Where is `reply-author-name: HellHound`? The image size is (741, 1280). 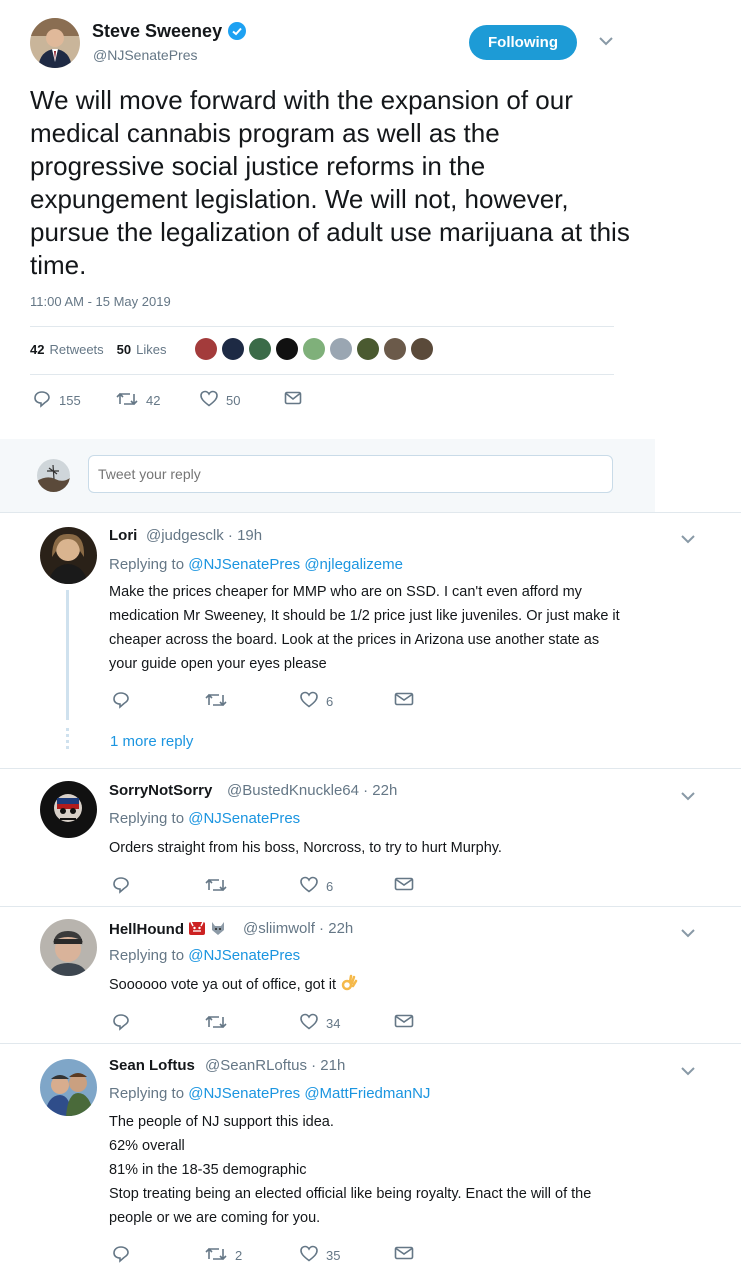 reply-author-name: HellHound is located at coordinates (167, 930).